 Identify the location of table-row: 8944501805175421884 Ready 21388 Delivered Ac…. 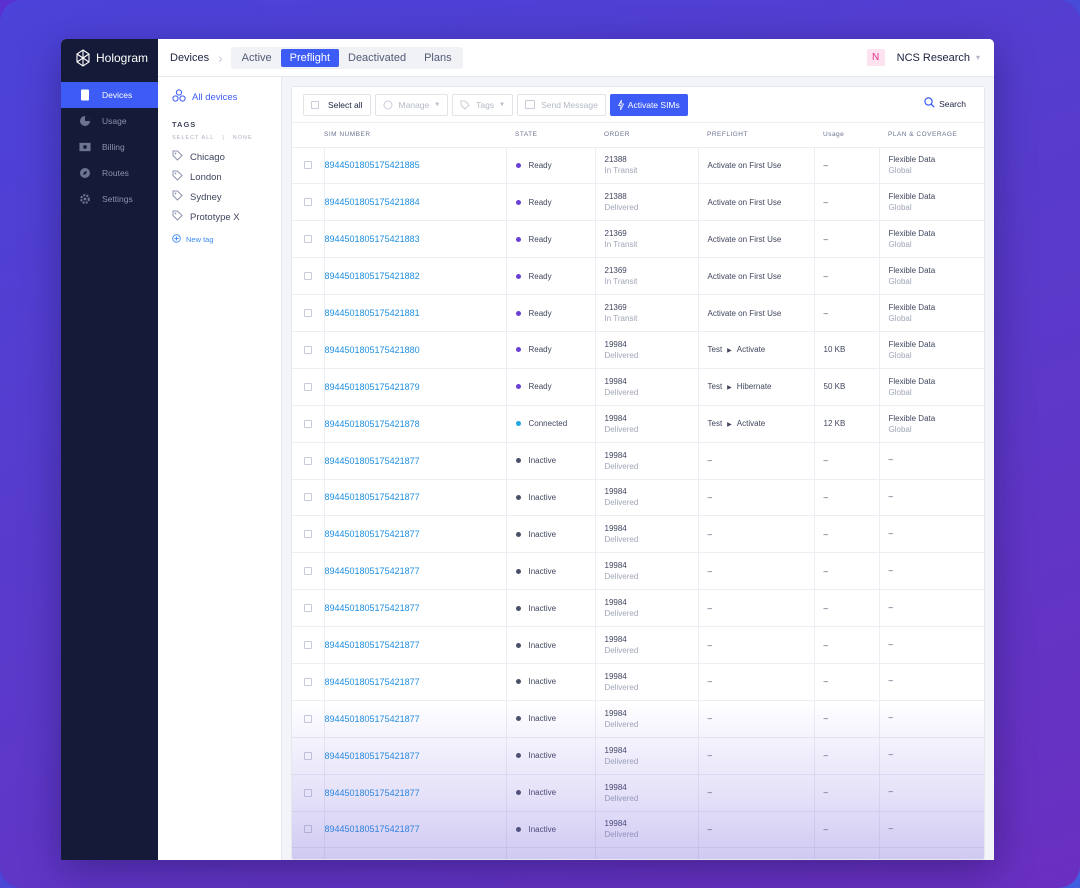
(638, 202).